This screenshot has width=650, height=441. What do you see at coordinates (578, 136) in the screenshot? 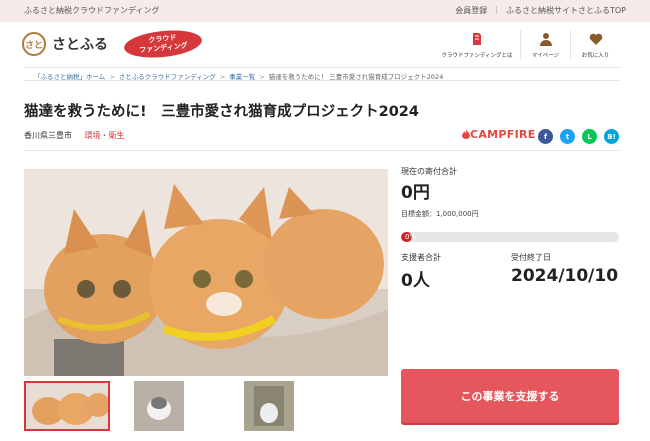
I see `social-share: f t L B!` at bounding box center [578, 136].